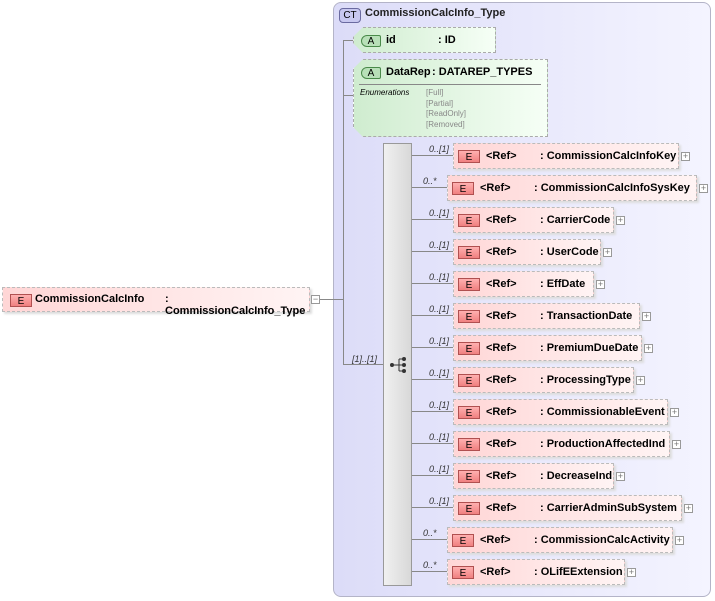  Describe the element at coordinates (608, 156) in the screenshot. I see `element-type: : CommissionCalcInfoKey` at that location.